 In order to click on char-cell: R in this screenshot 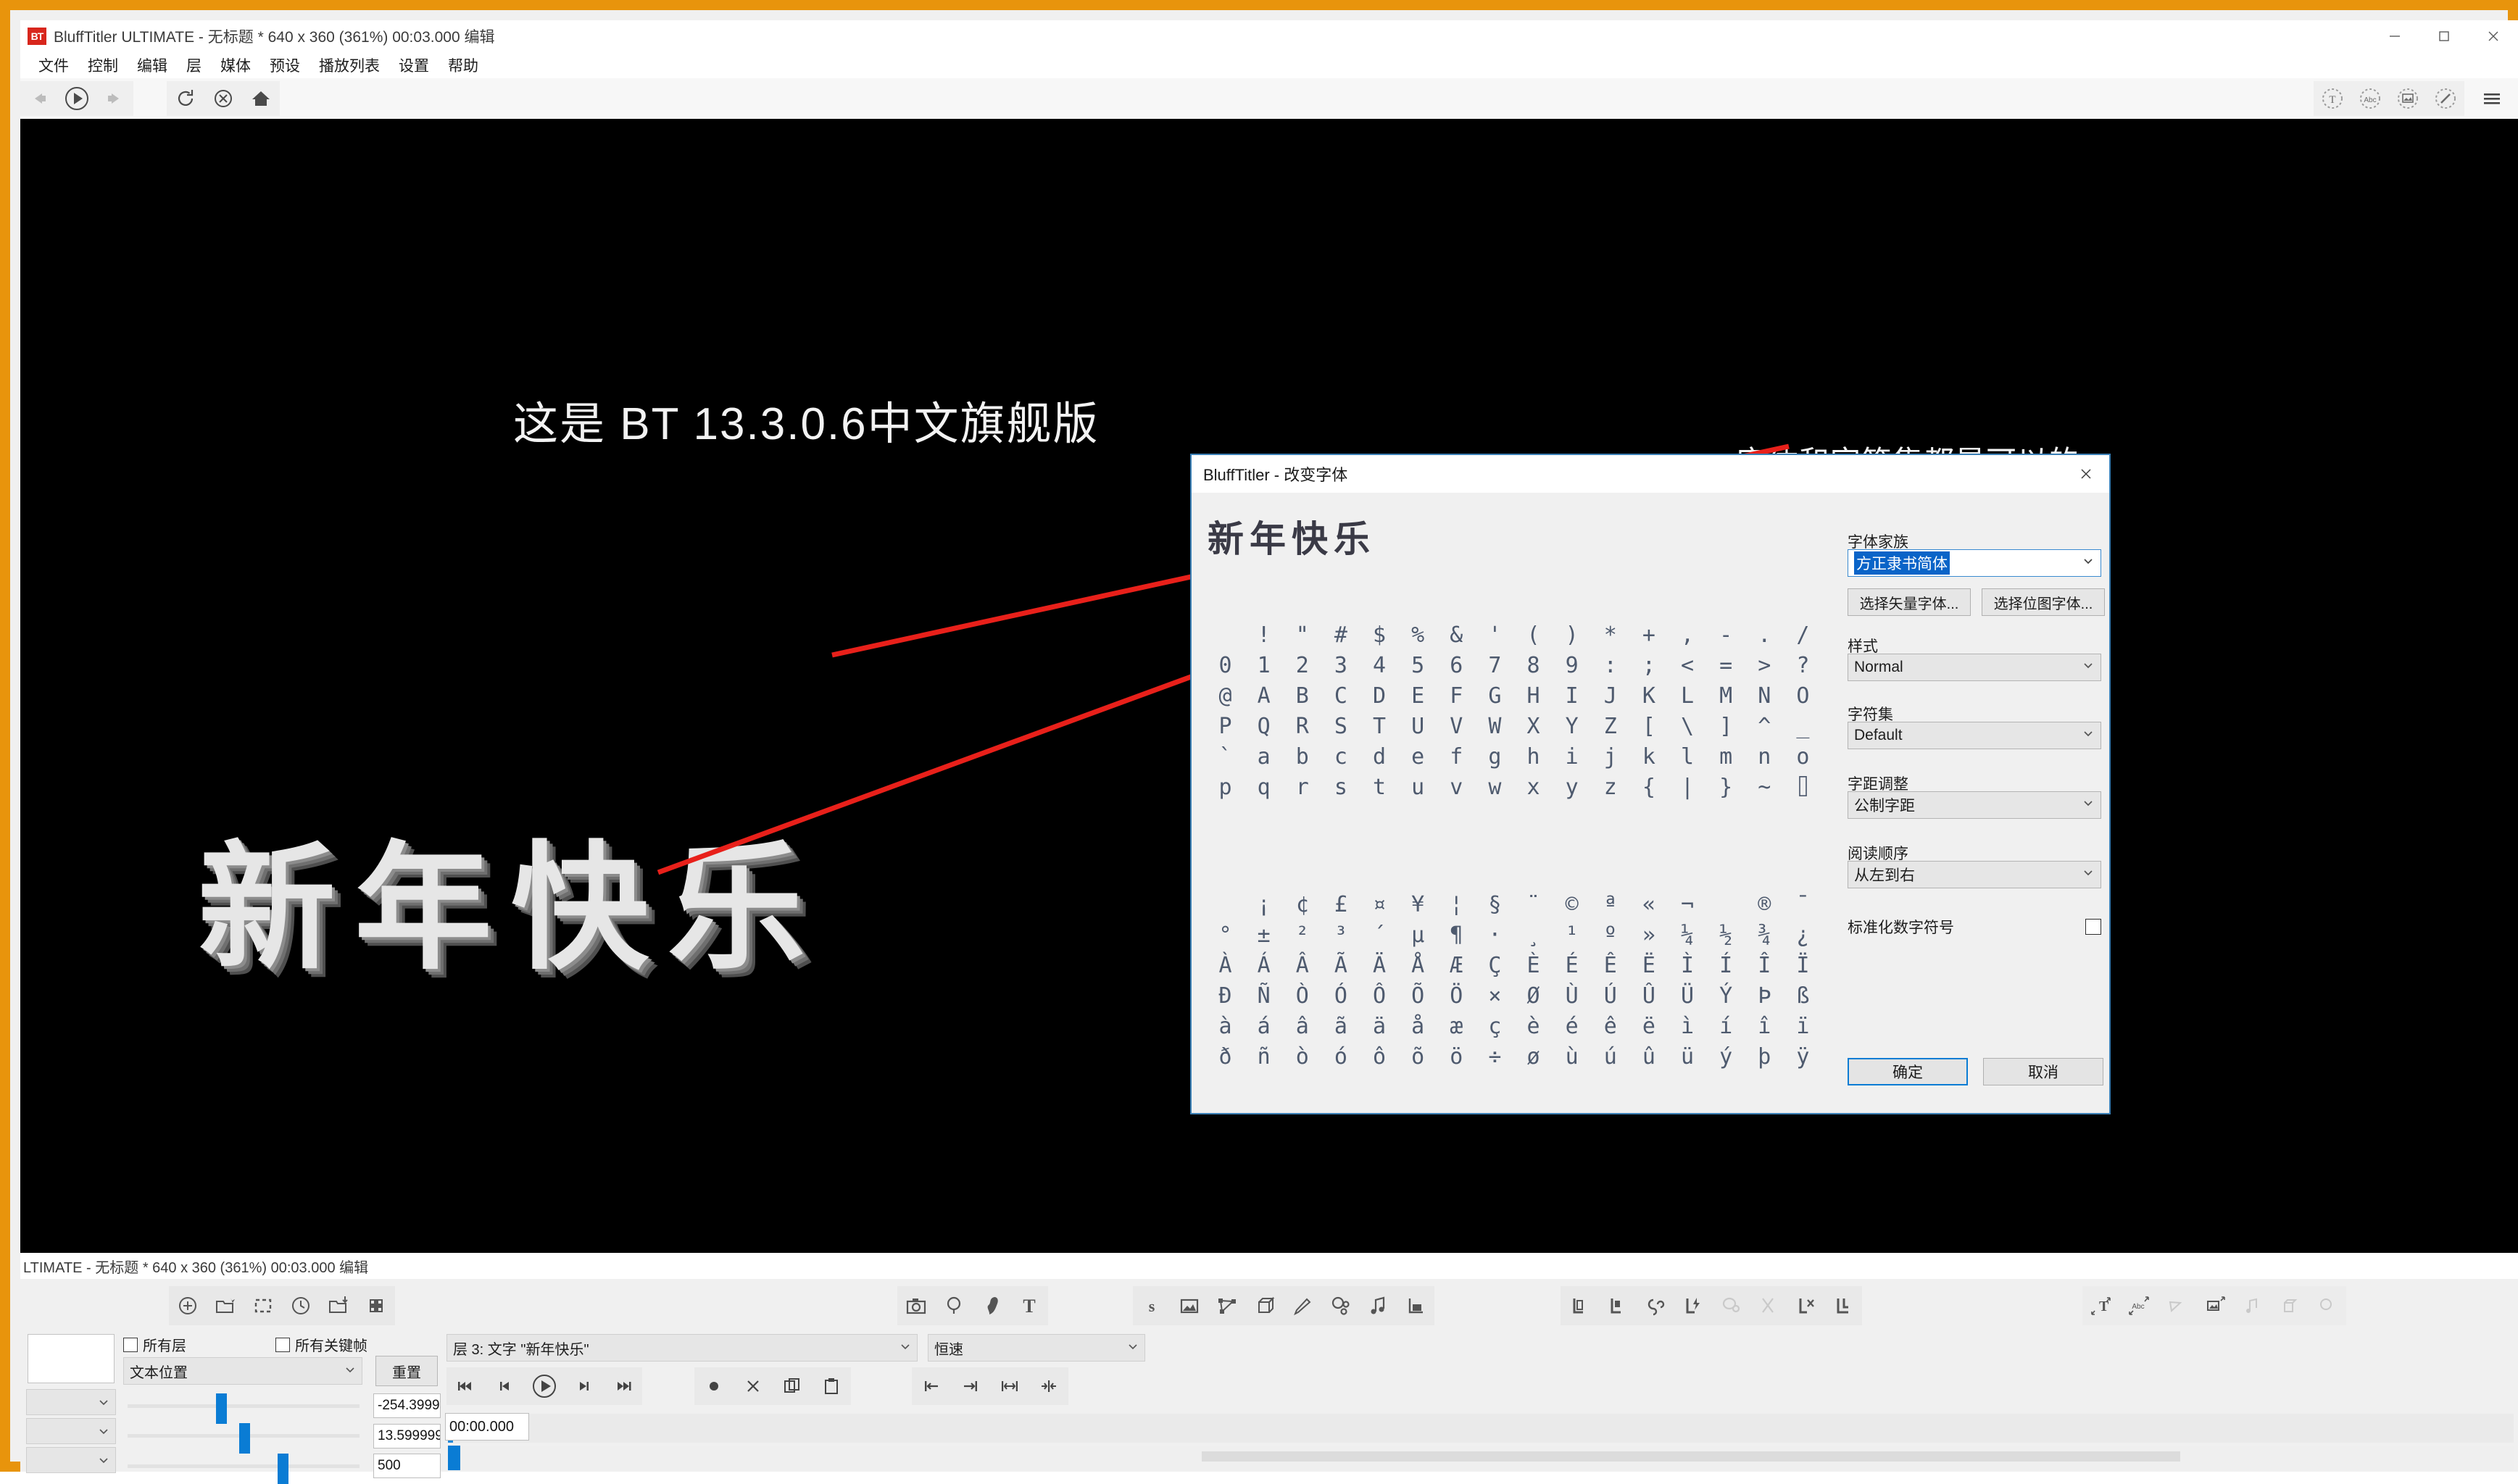, I will do `click(1302, 727)`.